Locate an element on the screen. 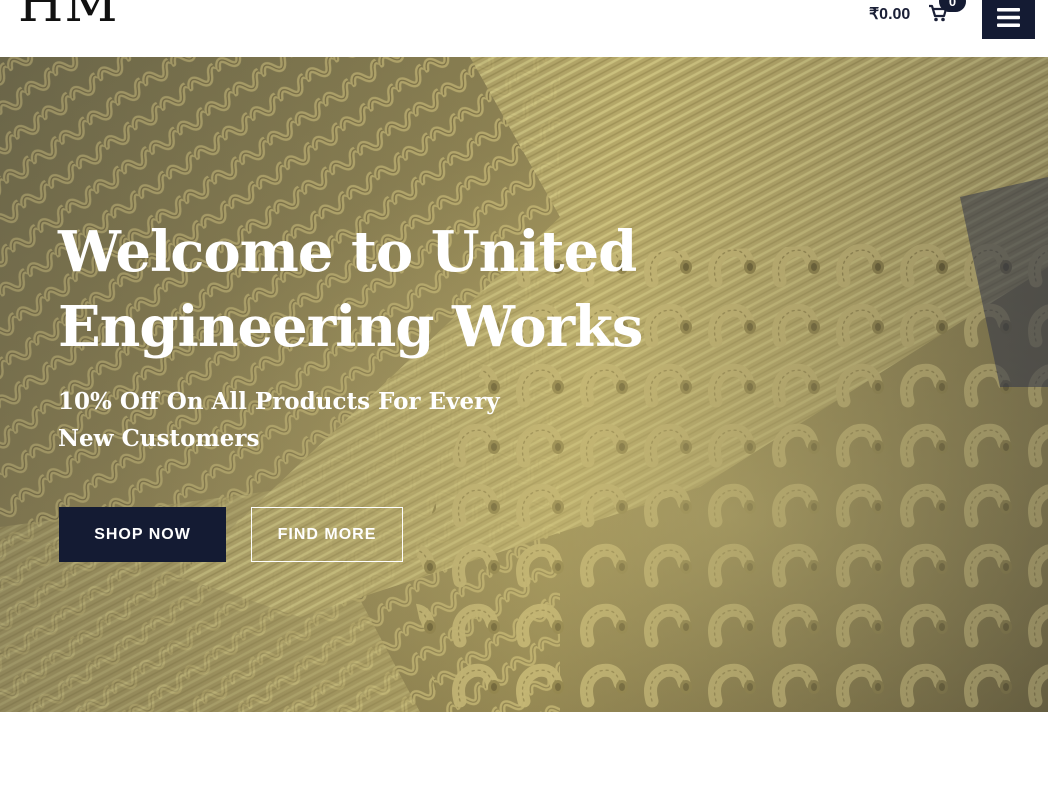  cart-count-badge: 0 is located at coordinates (952, 6).